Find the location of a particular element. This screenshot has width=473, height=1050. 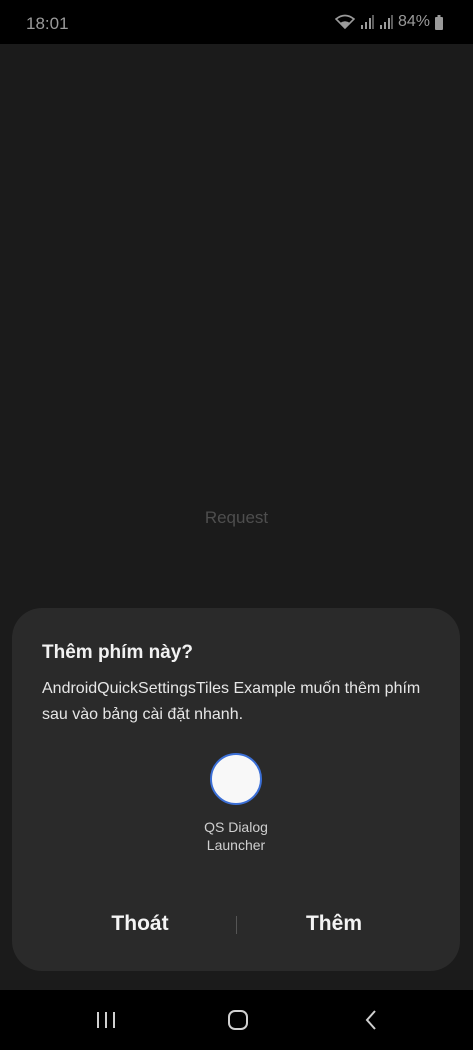

tile-icon is located at coordinates (236, 779).